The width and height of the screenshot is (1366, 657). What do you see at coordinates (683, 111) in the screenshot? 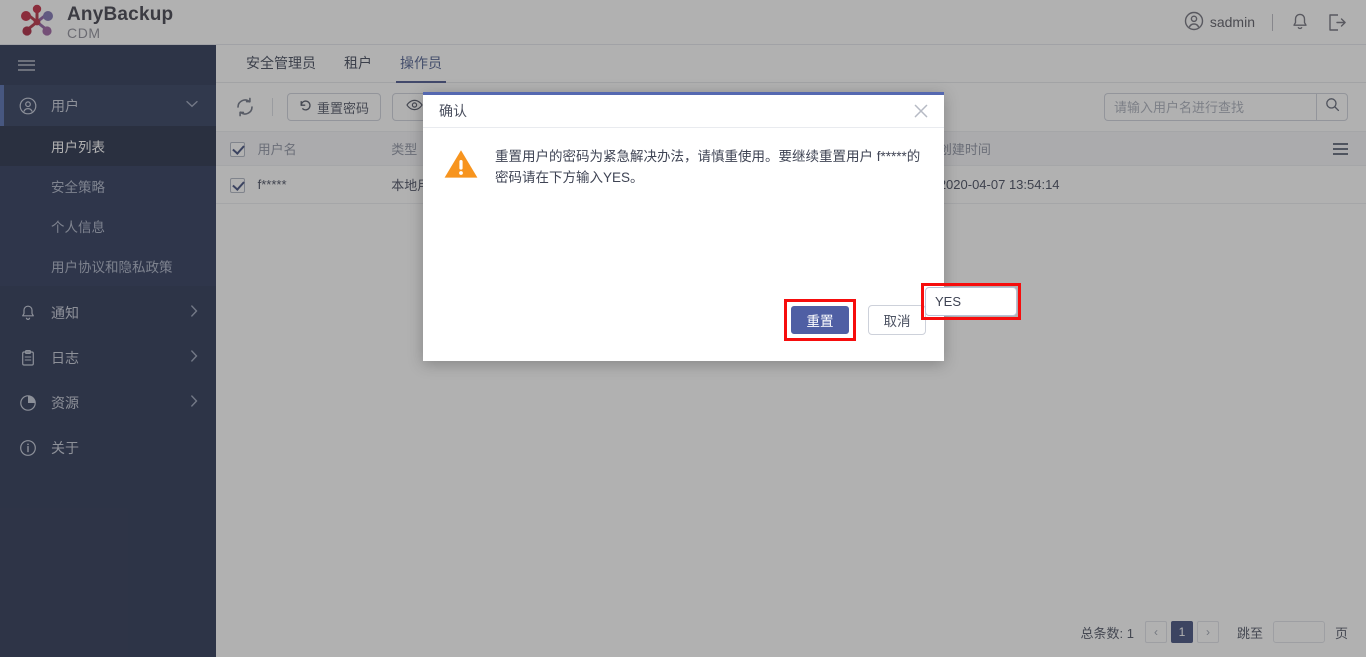
I see `dialog-header: 确认` at bounding box center [683, 111].